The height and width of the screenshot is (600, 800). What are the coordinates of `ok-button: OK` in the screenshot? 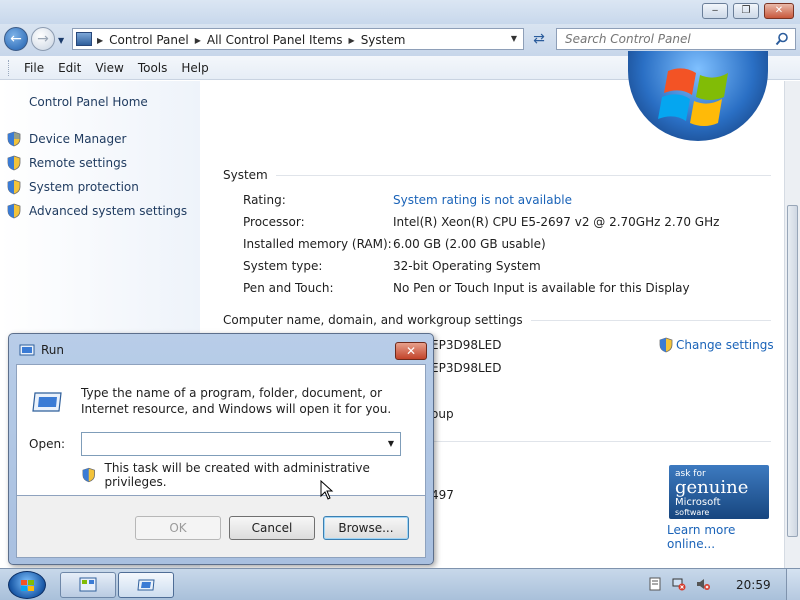 It's located at (178, 528).